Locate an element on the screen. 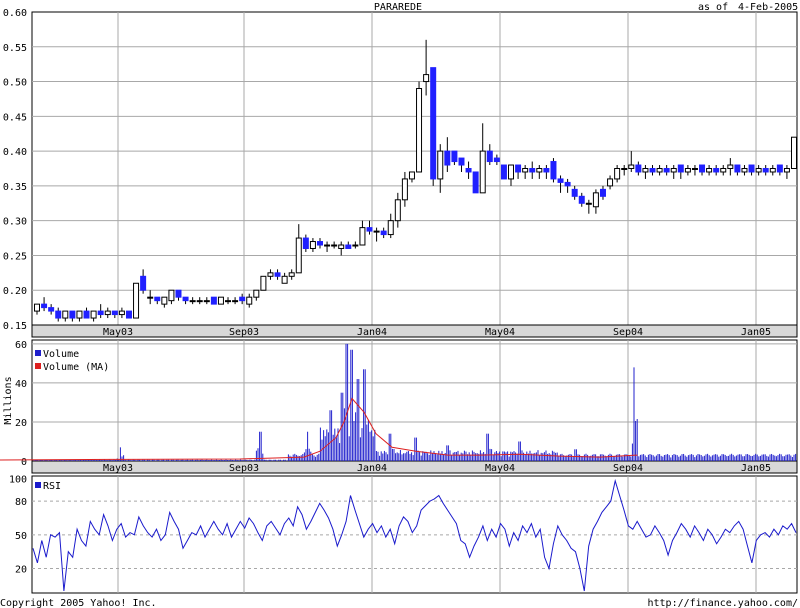 The height and width of the screenshot is (608, 800). legend-label-volume-ma: Volume (MA) is located at coordinates (76, 367).